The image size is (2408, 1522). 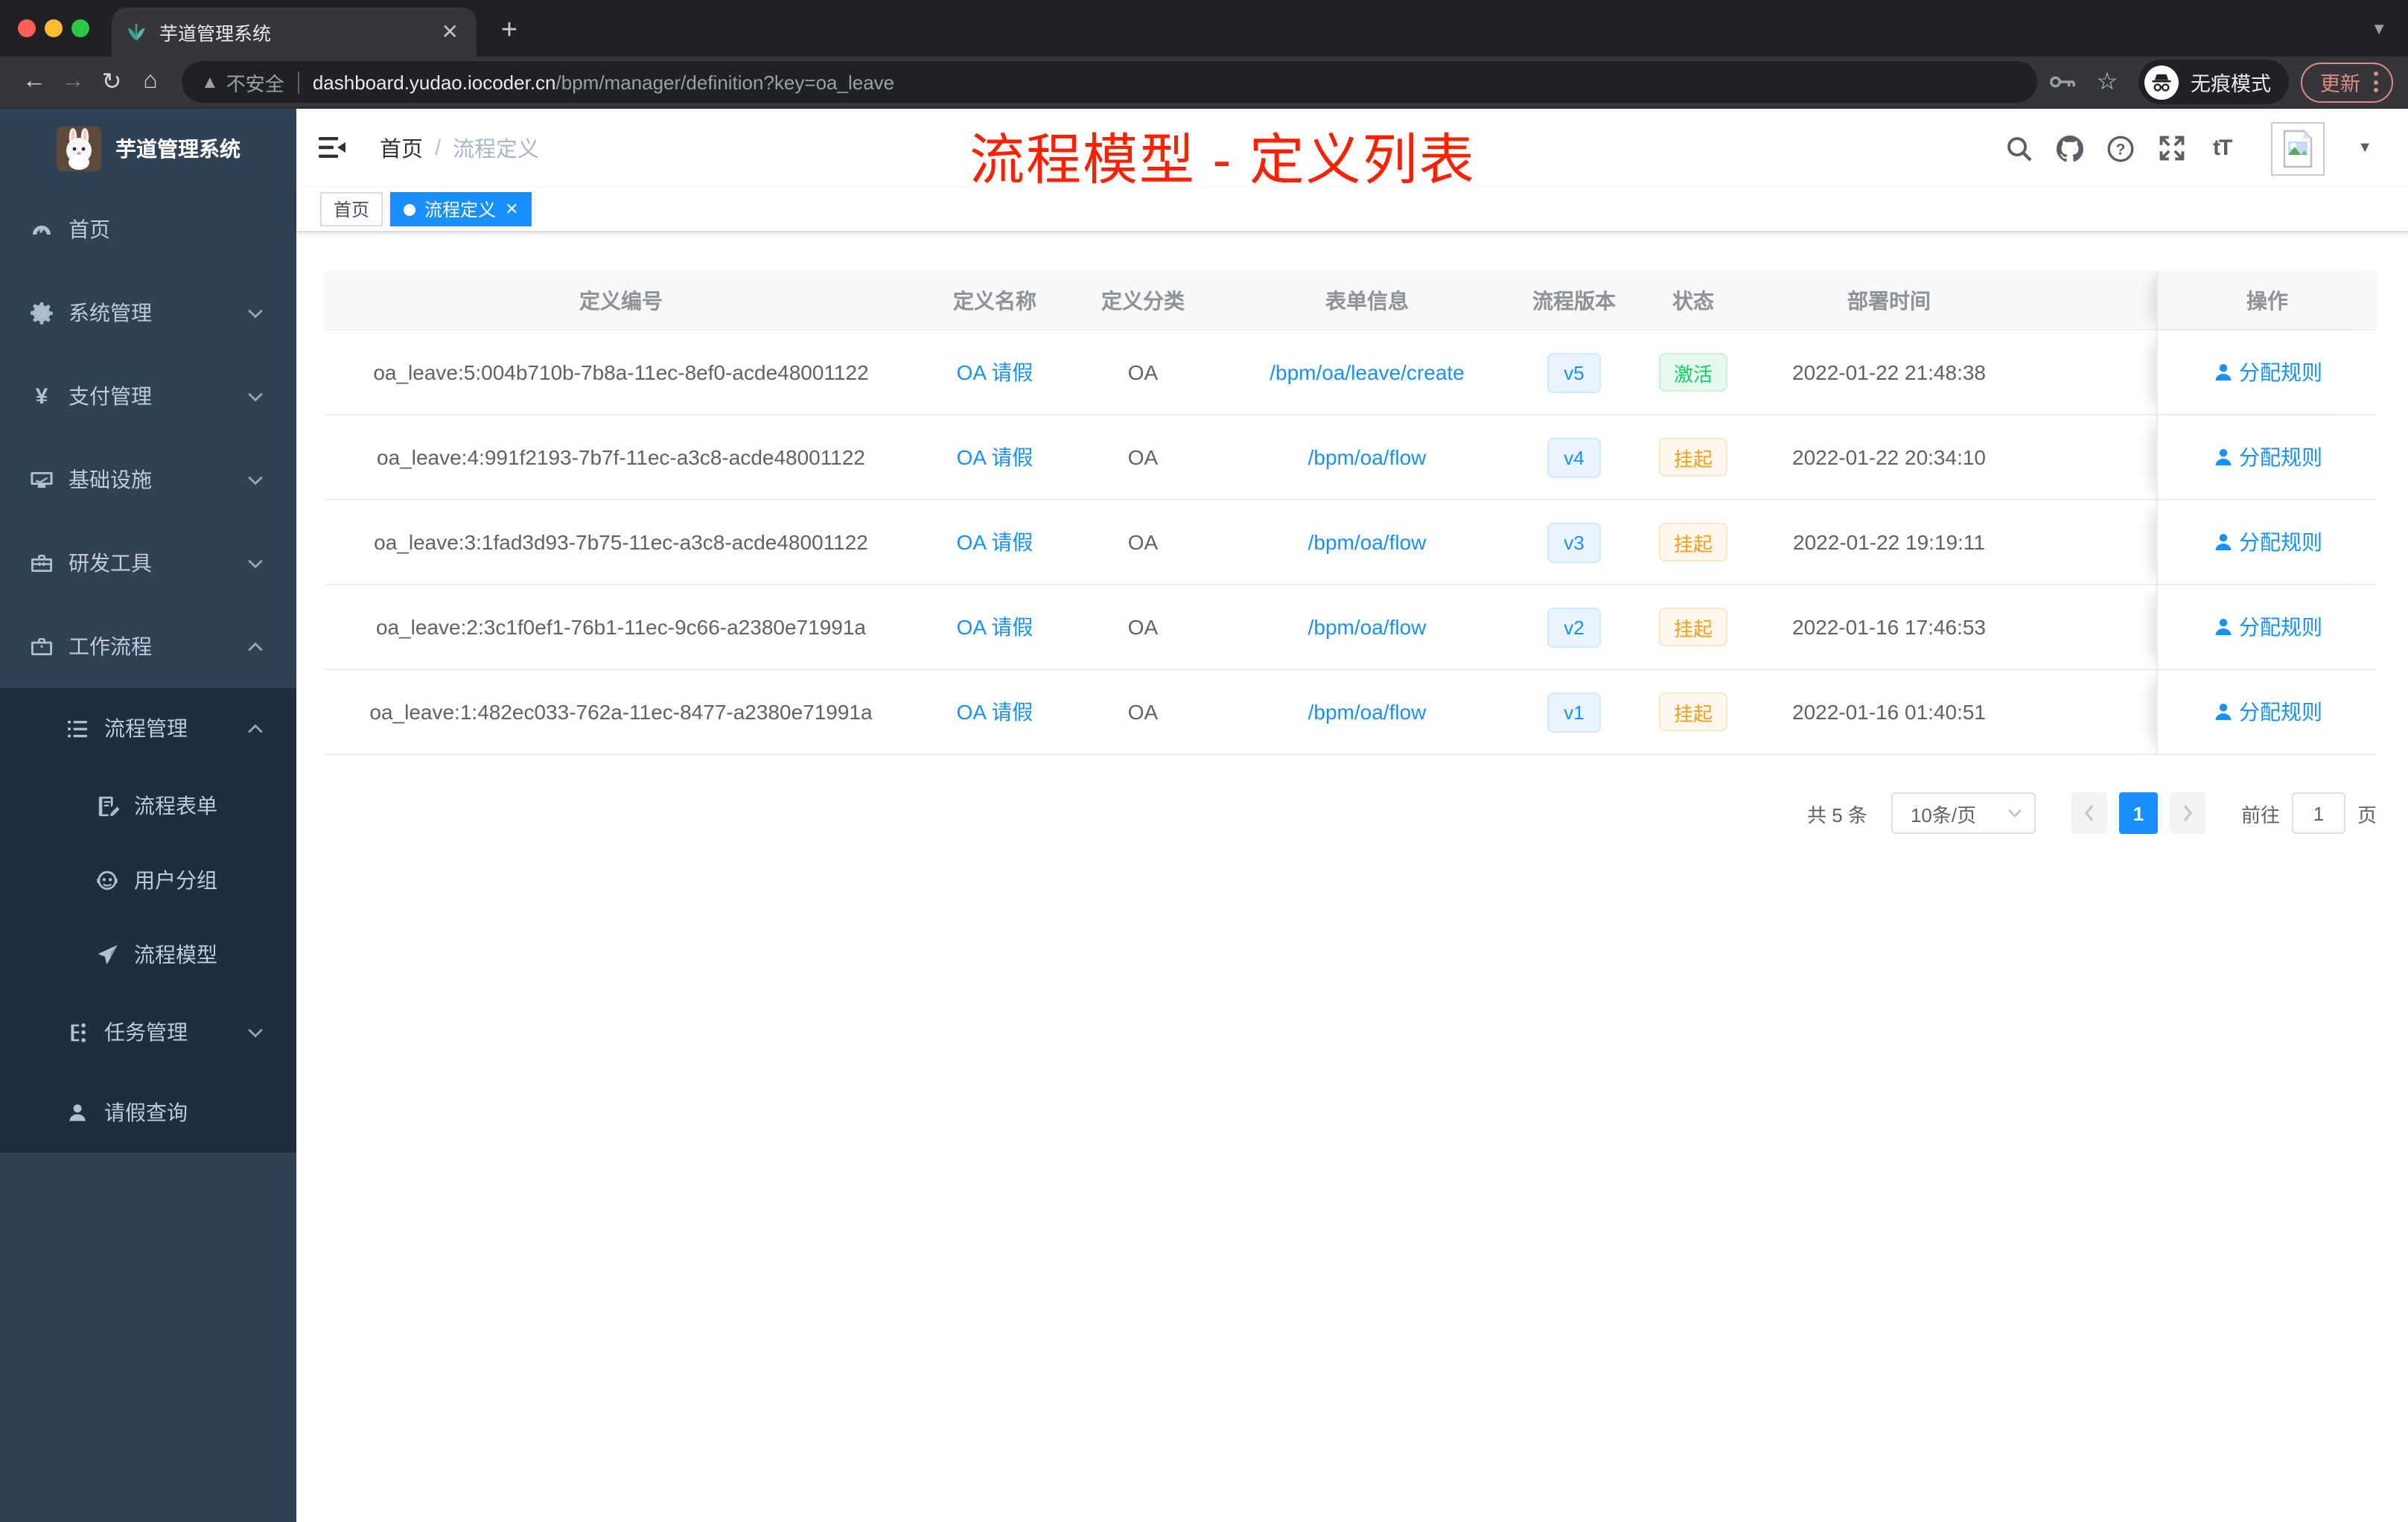 What do you see at coordinates (2379, 30) in the screenshot?
I see `tab-search-chevron-icon: ▼` at bounding box center [2379, 30].